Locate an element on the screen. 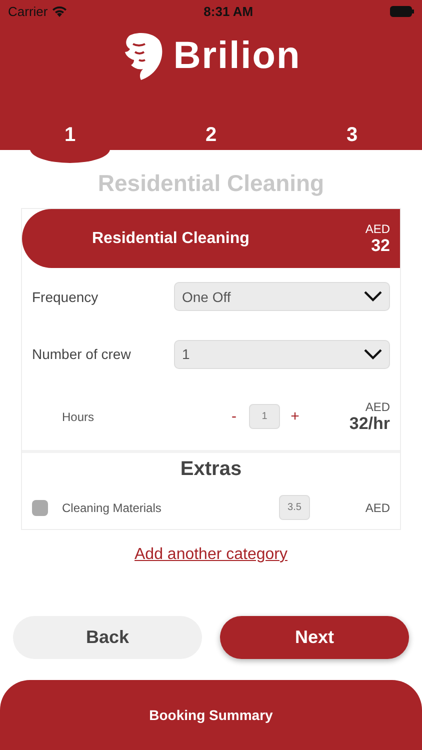  extras-title: Extras is located at coordinates (211, 469).